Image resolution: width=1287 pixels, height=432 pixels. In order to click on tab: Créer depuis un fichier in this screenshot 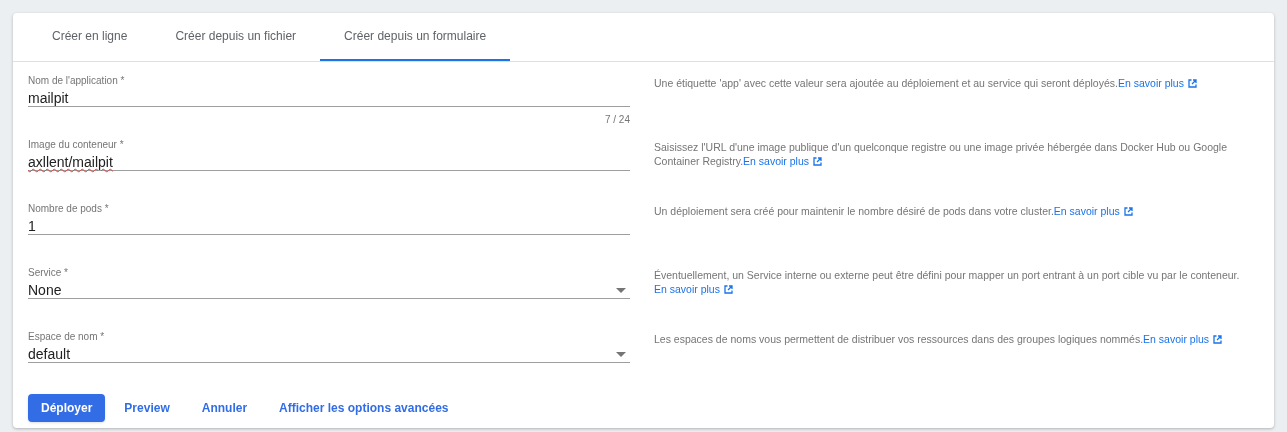, I will do `click(236, 37)`.